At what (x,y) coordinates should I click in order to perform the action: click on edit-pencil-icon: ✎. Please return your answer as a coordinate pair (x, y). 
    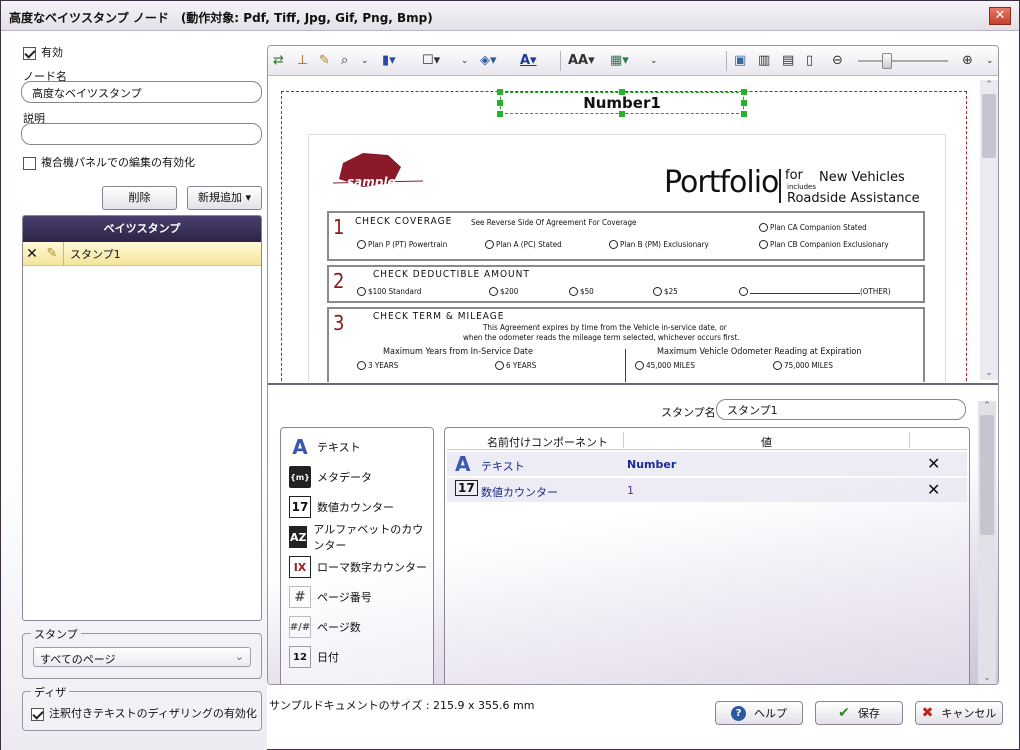
    Looking at the image, I should click on (52, 253).